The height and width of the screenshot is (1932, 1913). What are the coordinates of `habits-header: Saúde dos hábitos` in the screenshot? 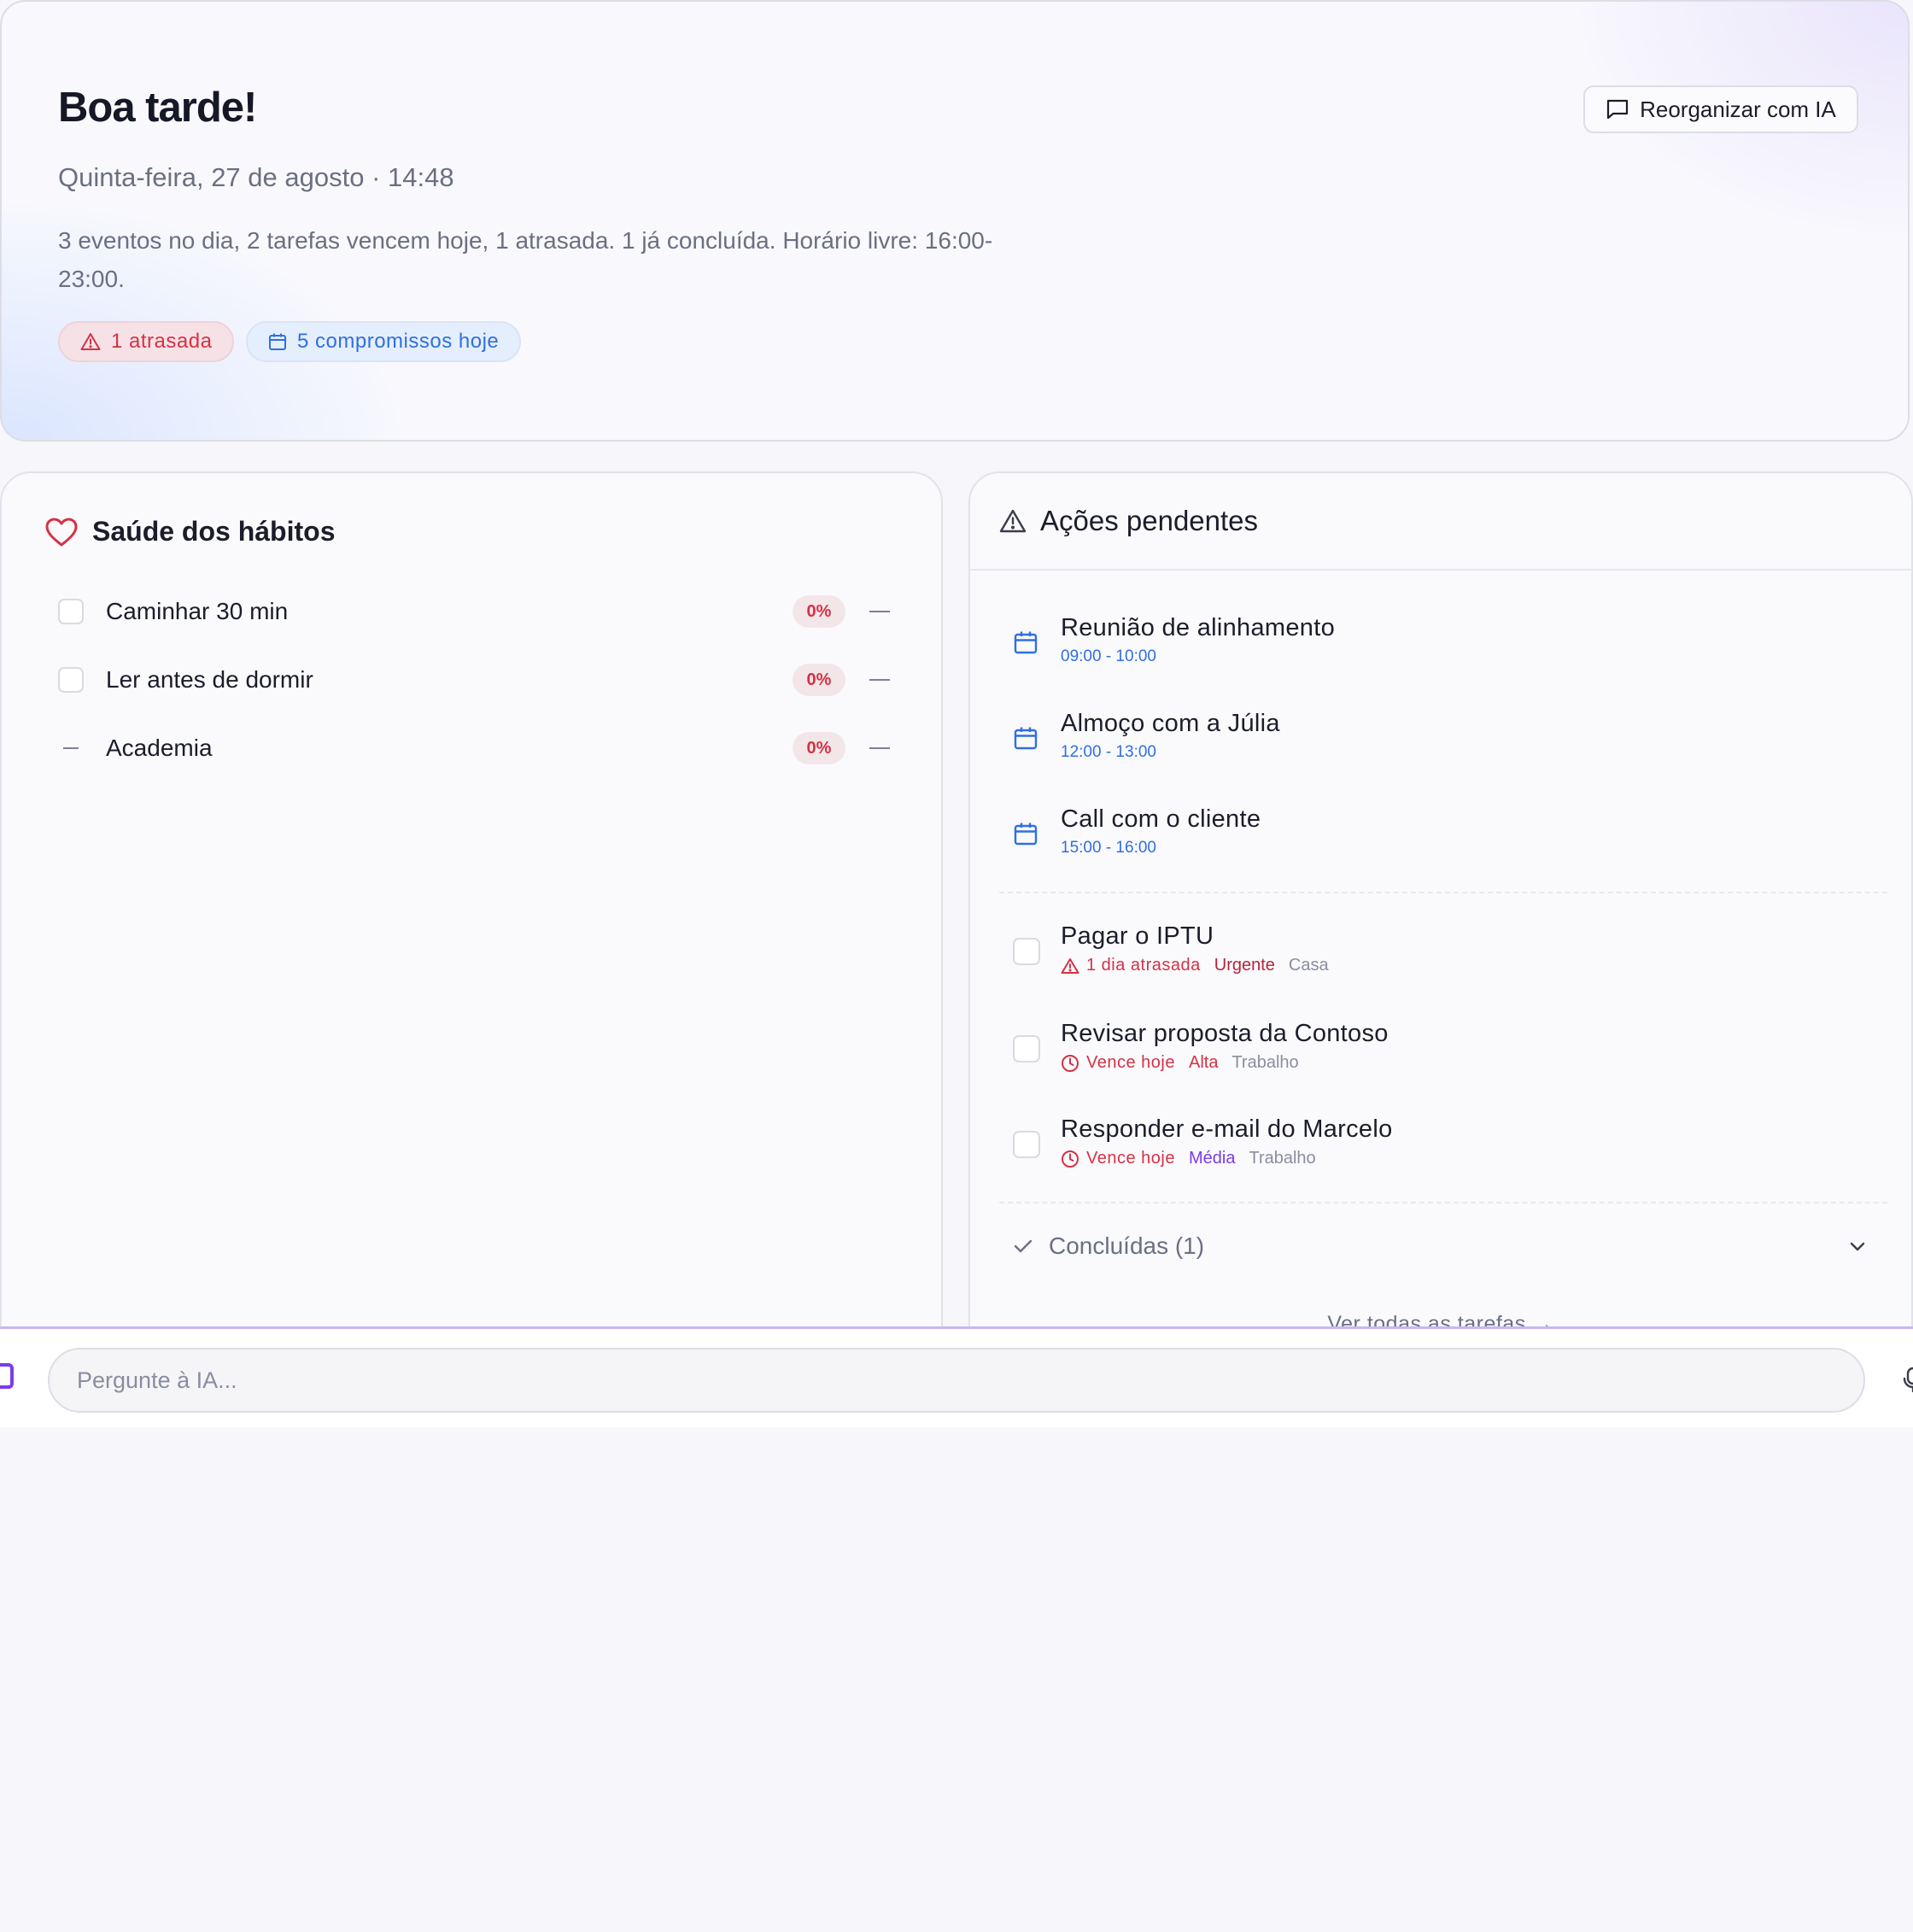 It's located at (189, 531).